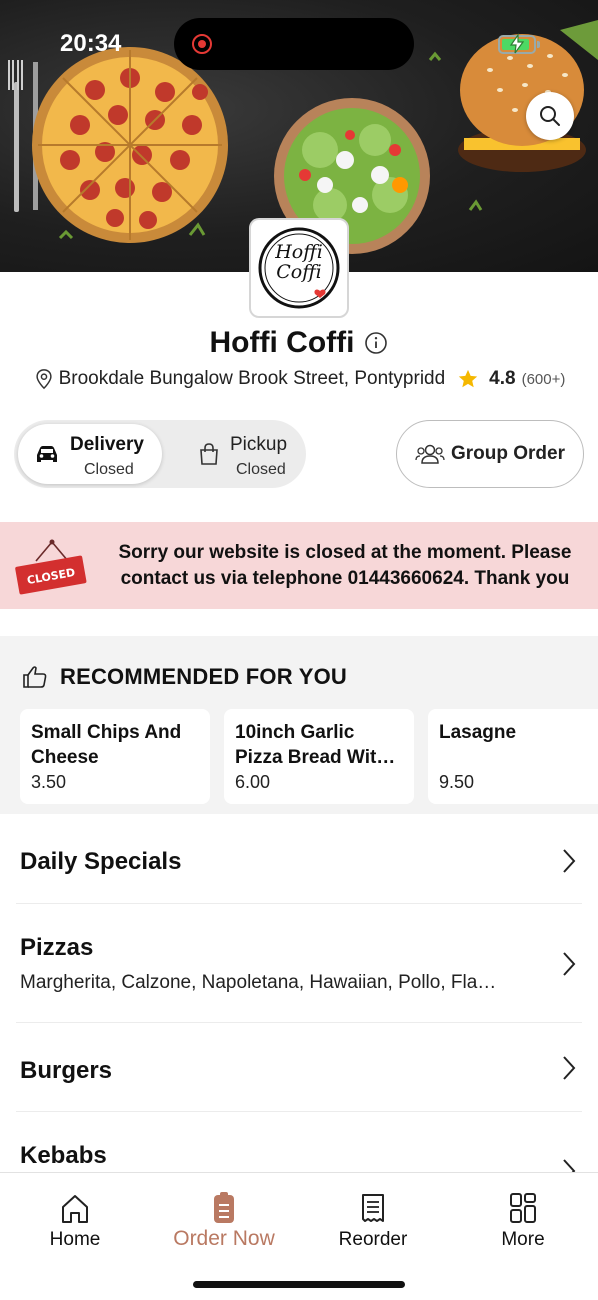 The width and height of the screenshot is (598, 1300). Describe the element at coordinates (513, 756) in the screenshot. I see `recommended-item-card: Lasagne 9.50` at that location.